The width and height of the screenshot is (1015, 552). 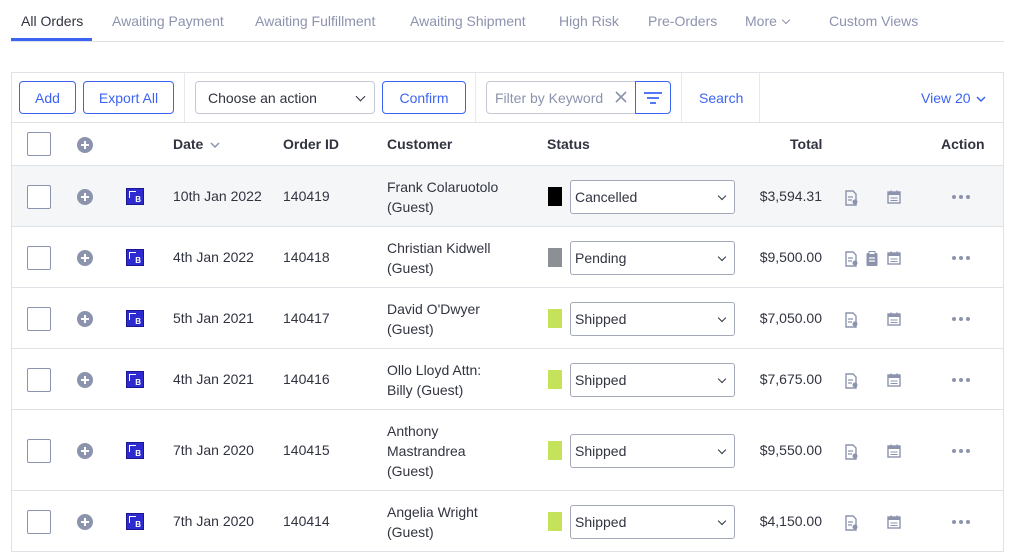 I want to click on order-total: $4,150.00, so click(x=790, y=520).